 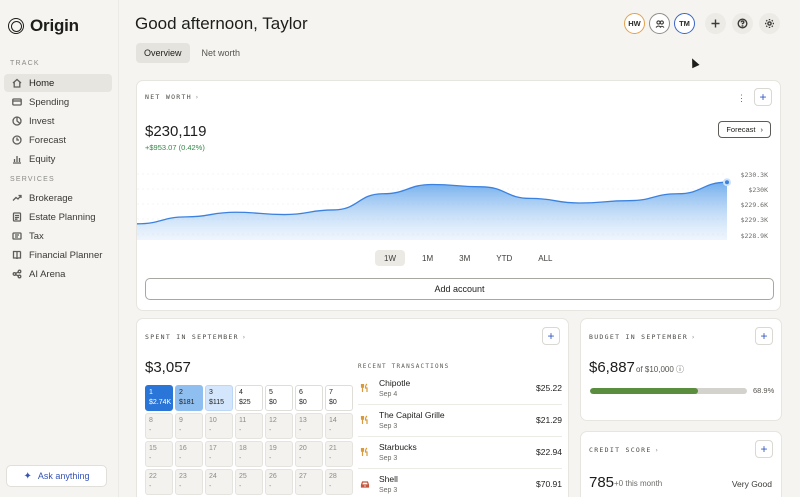 I want to click on tab-overview: Overview, so click(x=163, y=53).